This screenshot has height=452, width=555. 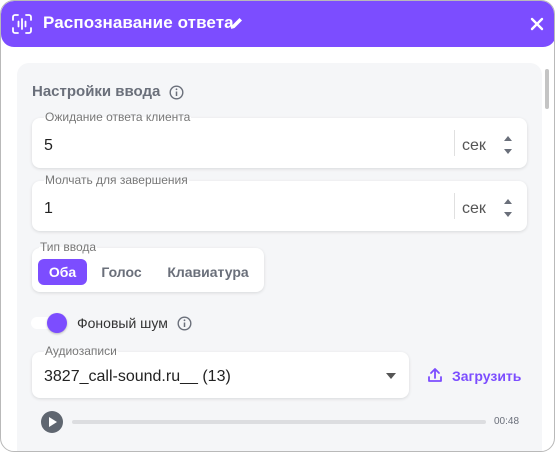 What do you see at coordinates (116, 180) in the screenshot?
I see `silence-duration-label: Молчать для завершения` at bounding box center [116, 180].